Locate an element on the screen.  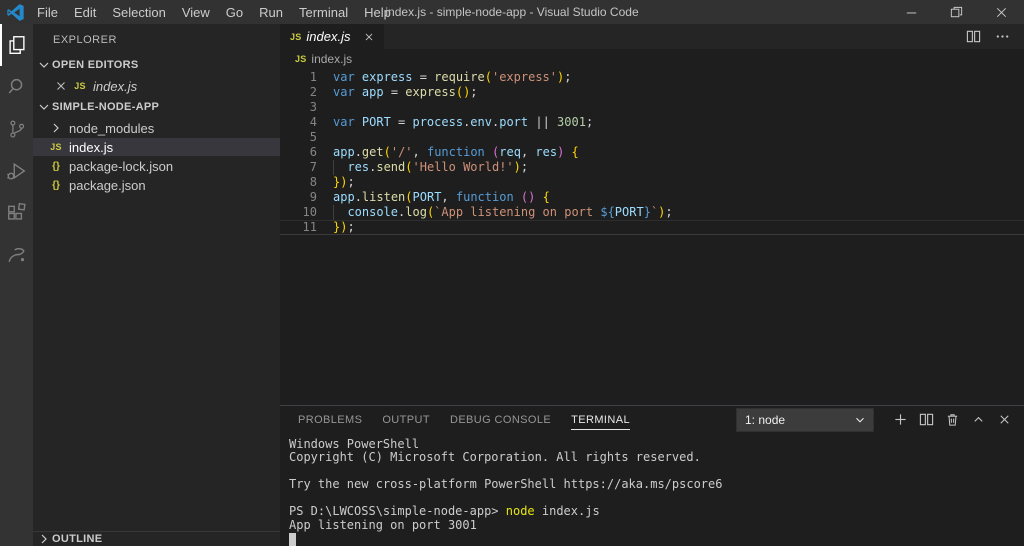
terminal-cursor is located at coordinates (292, 539).